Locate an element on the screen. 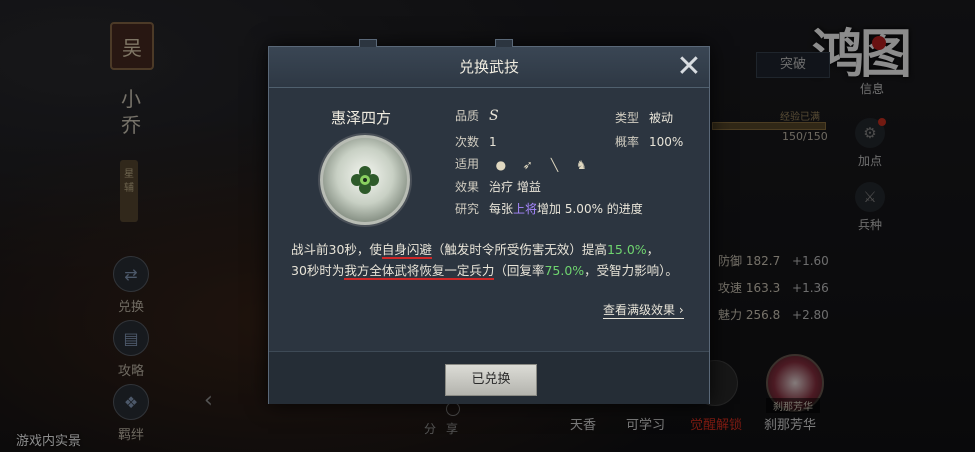 The height and width of the screenshot is (452, 975). redeemed-button: 已兑换 is located at coordinates (491, 380).